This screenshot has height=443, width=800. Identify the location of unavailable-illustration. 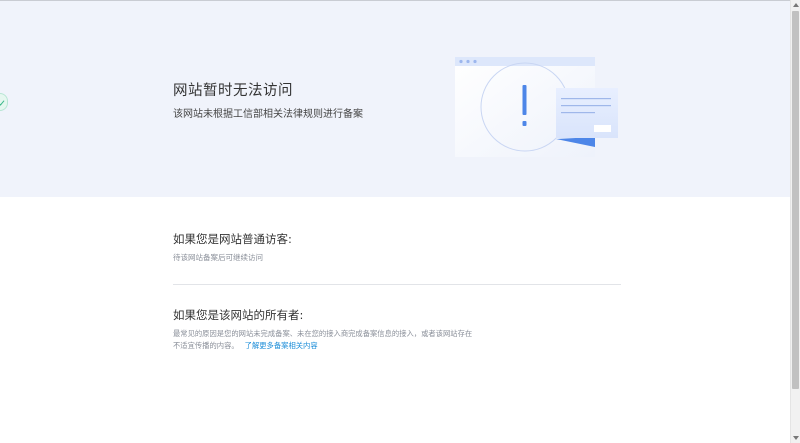
(536, 107).